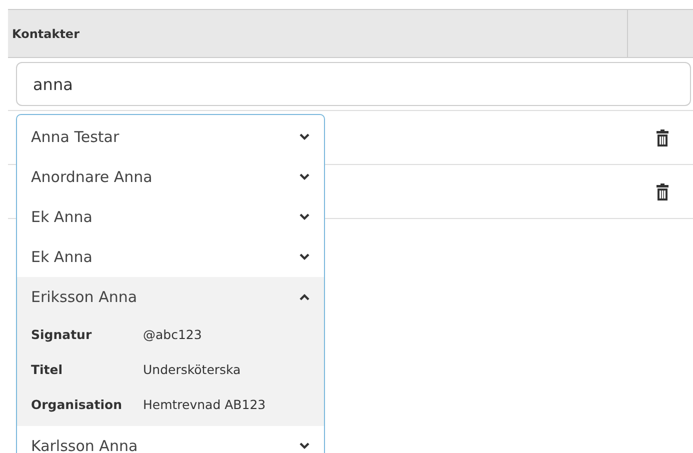 This screenshot has height=453, width=693. What do you see at coordinates (318, 33) in the screenshot?
I see `column-header: Kontakter` at bounding box center [318, 33].